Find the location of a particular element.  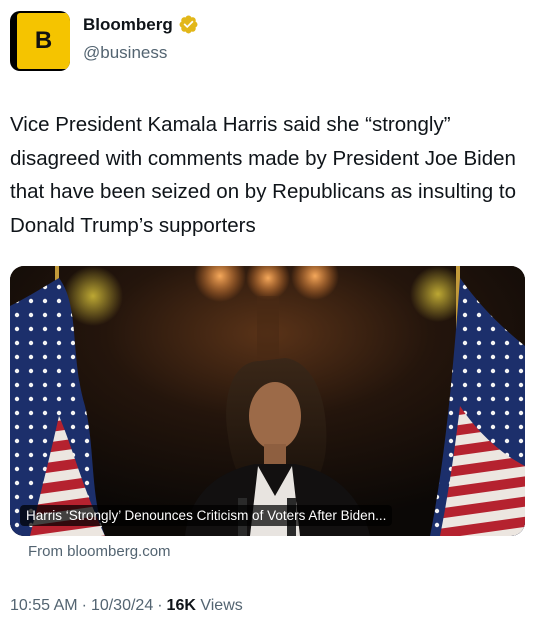

card-source: From bloomberg.com is located at coordinates (99, 551).